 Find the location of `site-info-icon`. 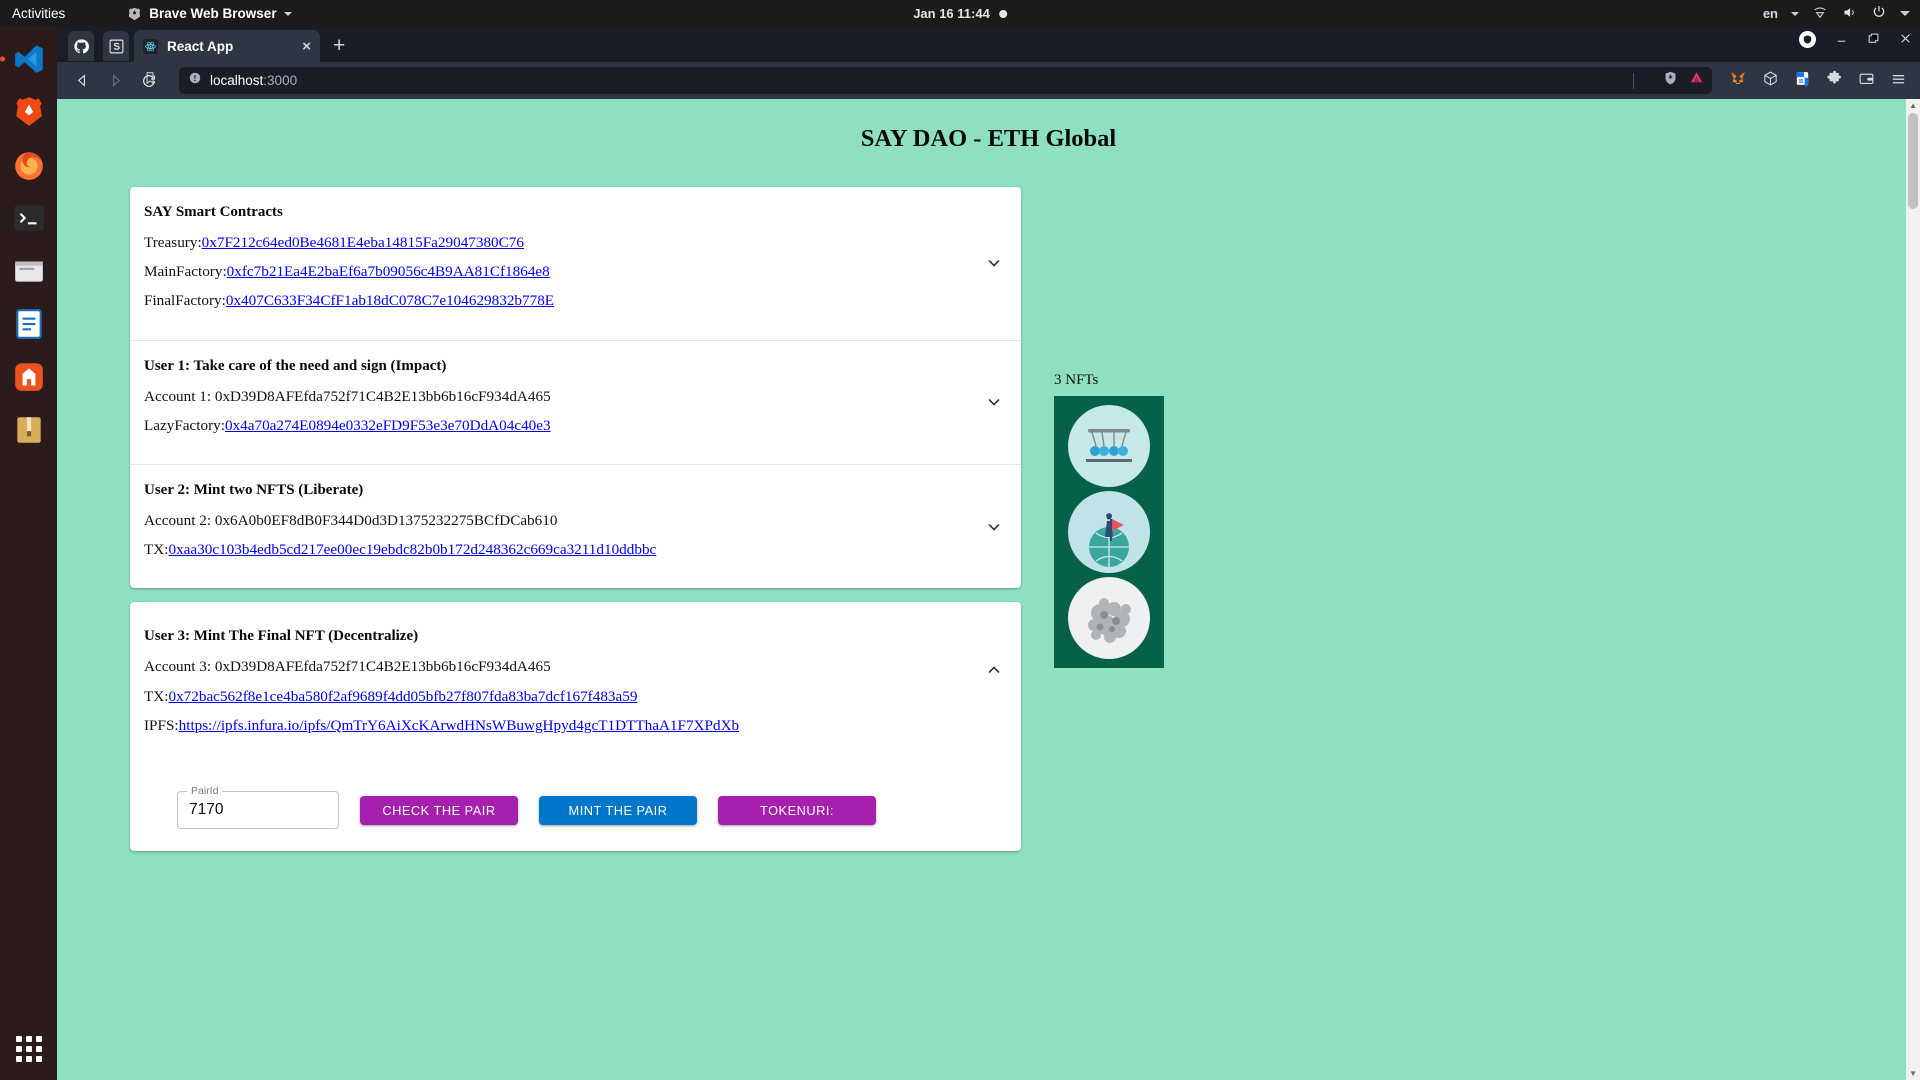

site-info-icon is located at coordinates (195, 80).